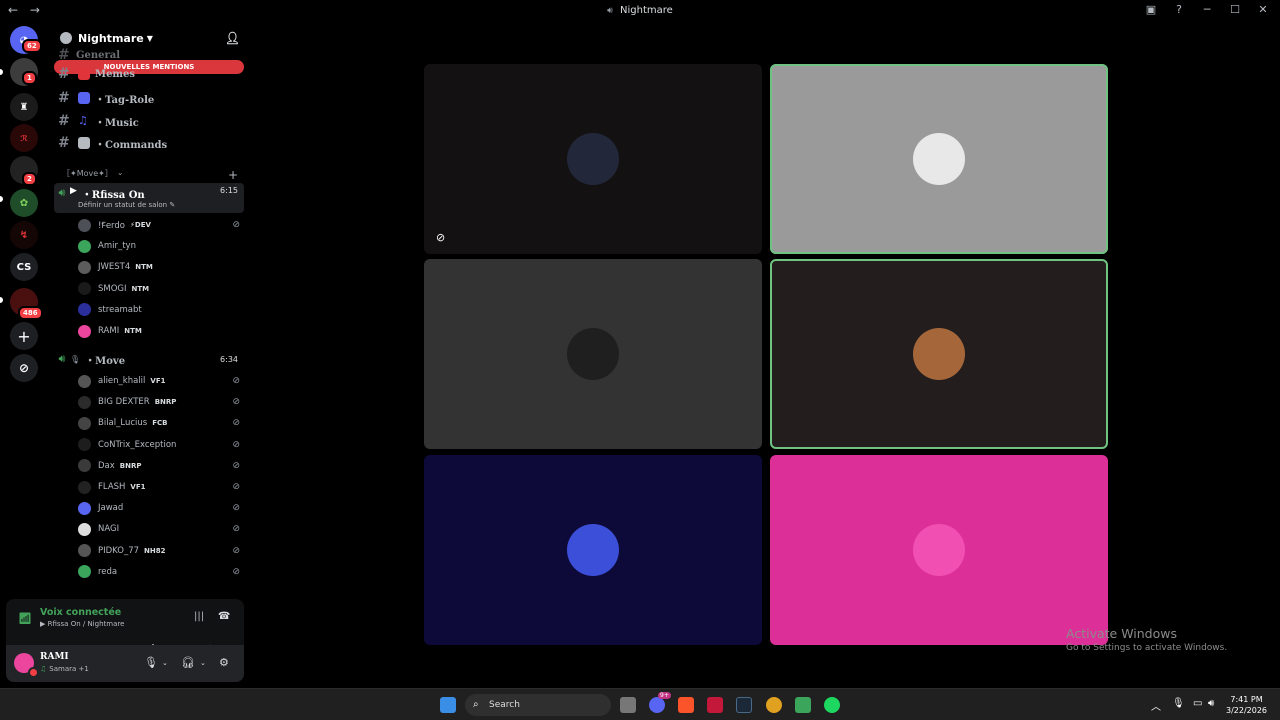 This screenshot has width=1280, height=720. What do you see at coordinates (1147, 648) in the screenshot?
I see `watermark-line2: Go to Settings to activate Windows.` at bounding box center [1147, 648].